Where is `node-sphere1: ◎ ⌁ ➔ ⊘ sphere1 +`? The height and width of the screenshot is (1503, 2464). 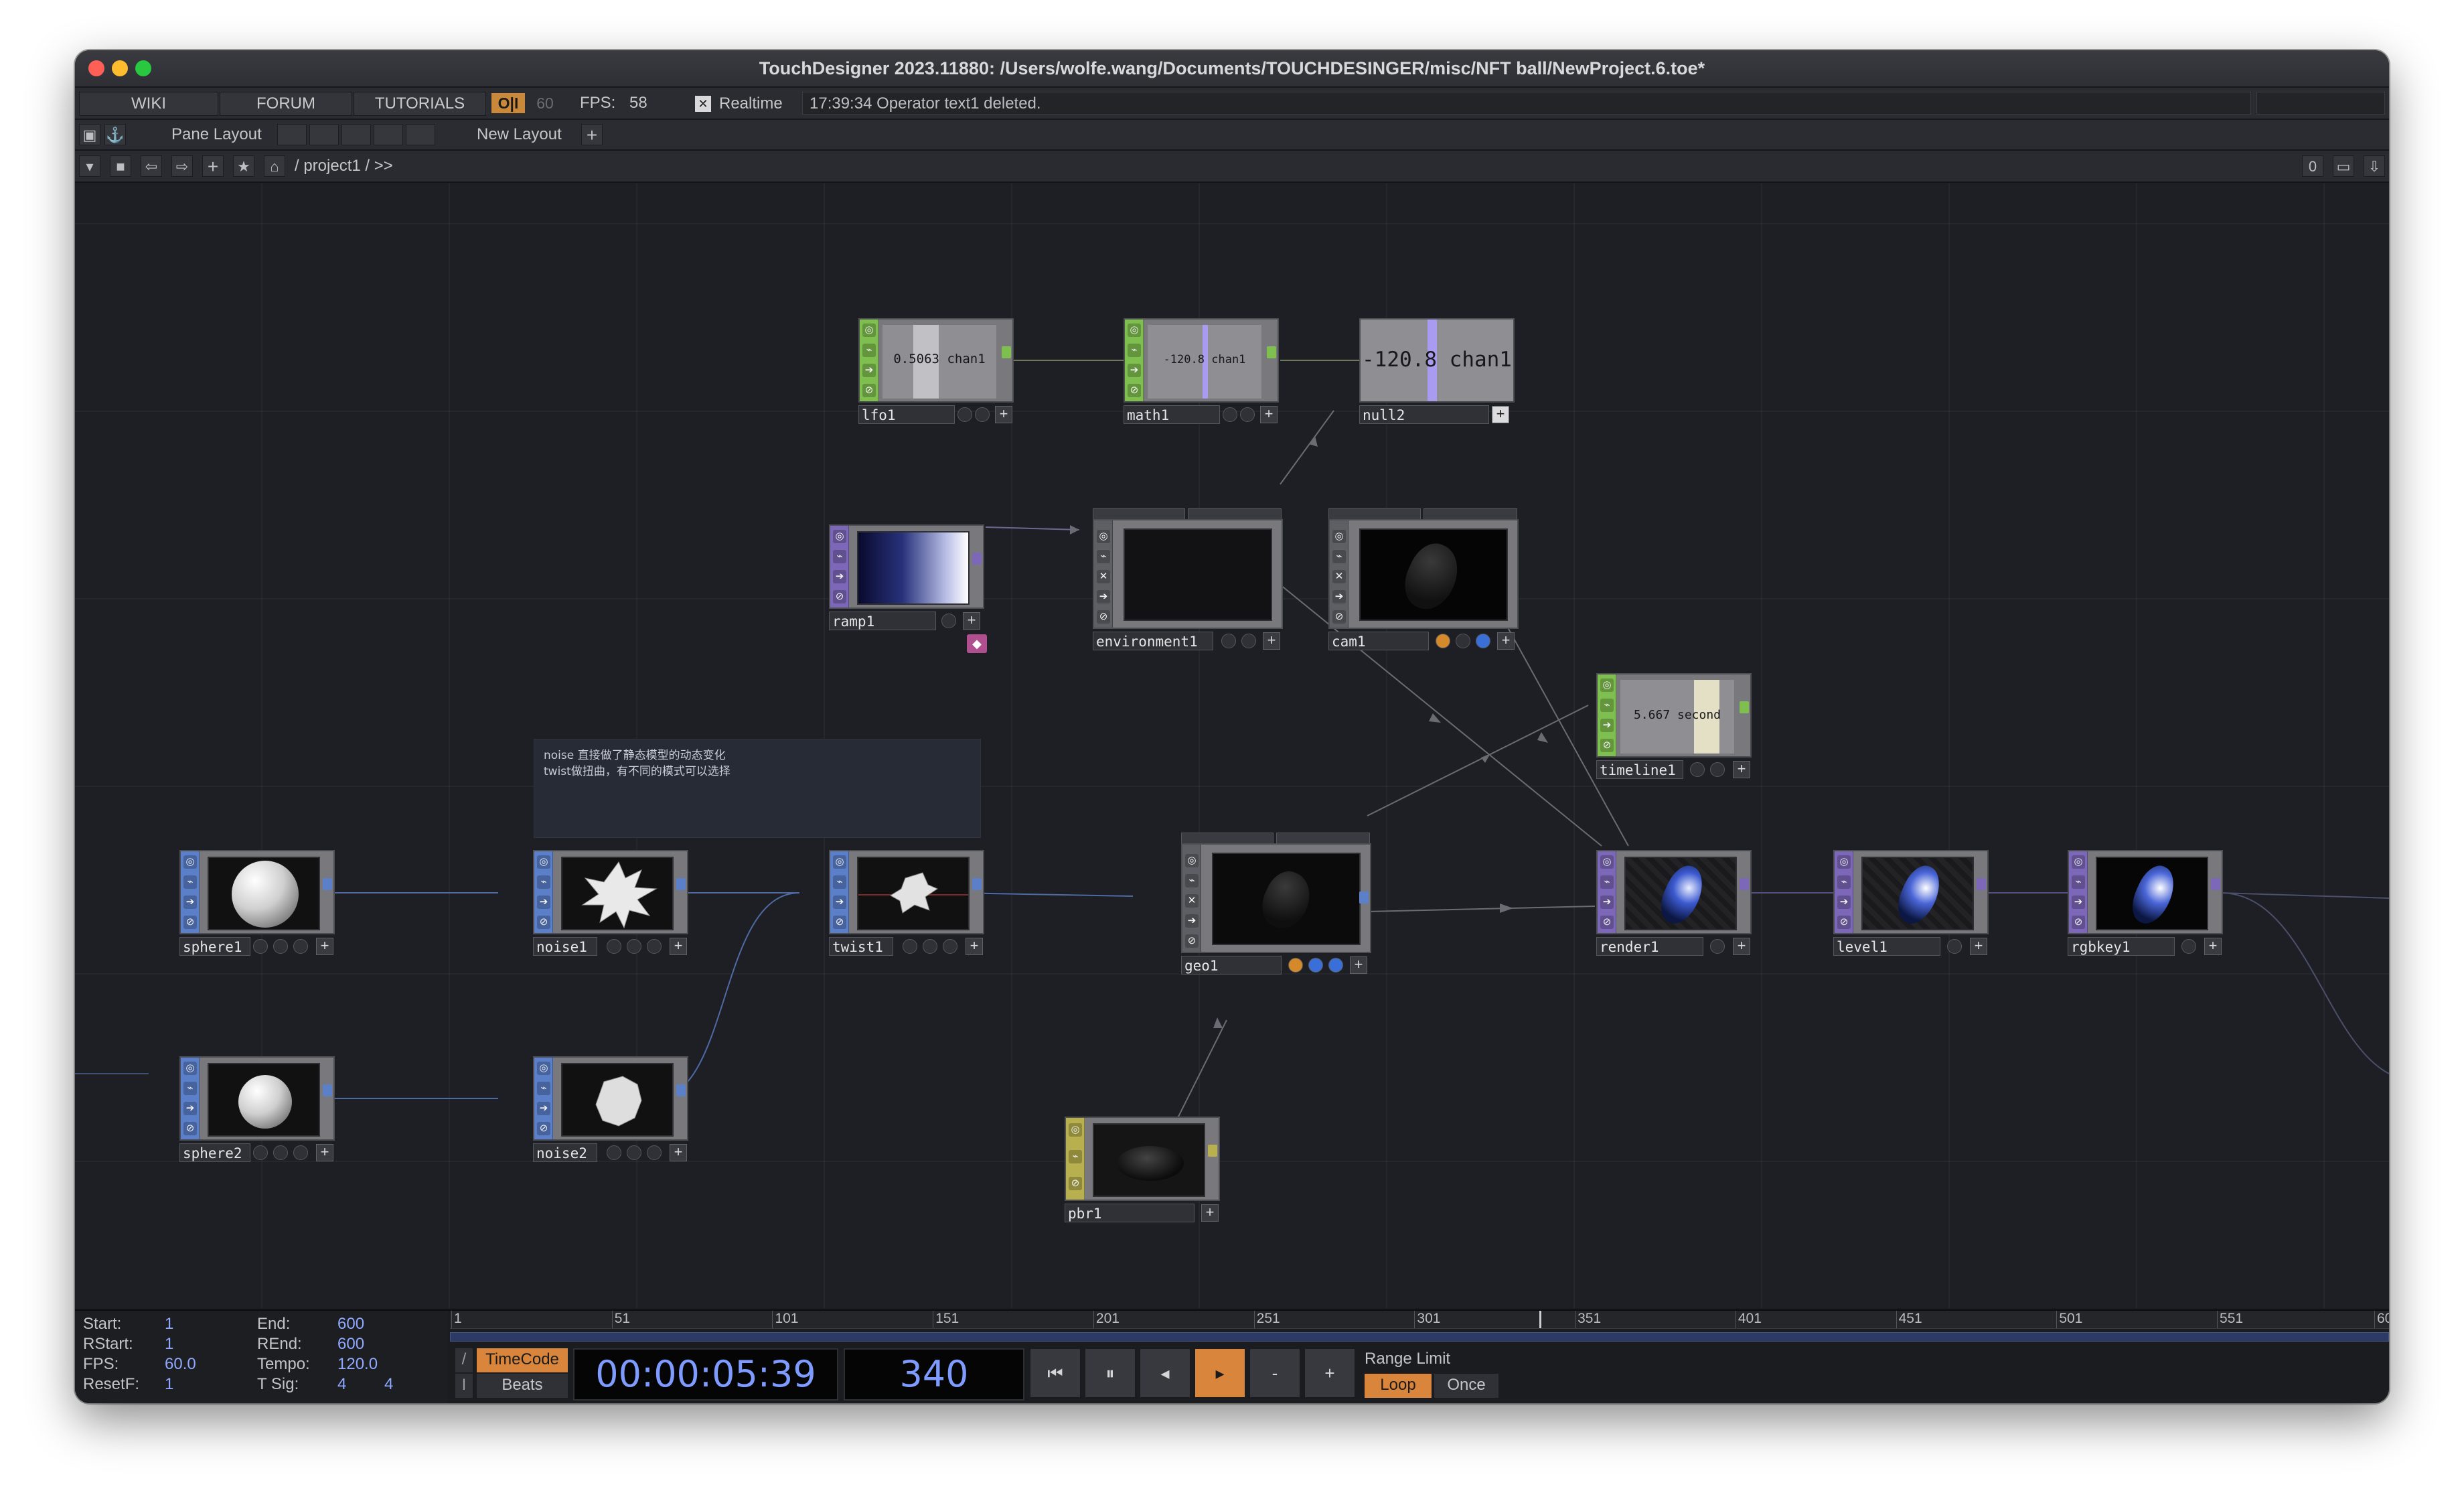 node-sphere1: ◎ ⌁ ➔ ⊘ sphere1 + is located at coordinates (258, 903).